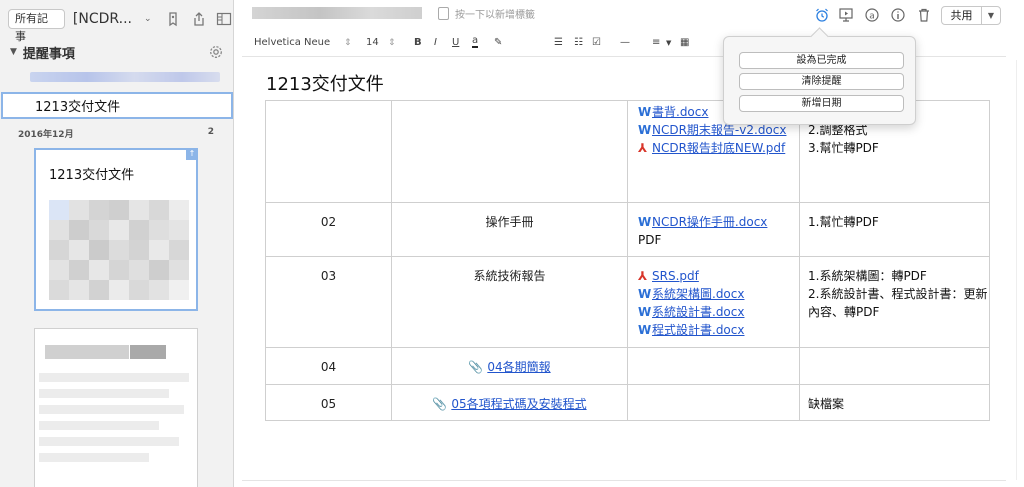  What do you see at coordinates (328, 366) in the screenshot?
I see `table-cell-num: 04` at bounding box center [328, 366].